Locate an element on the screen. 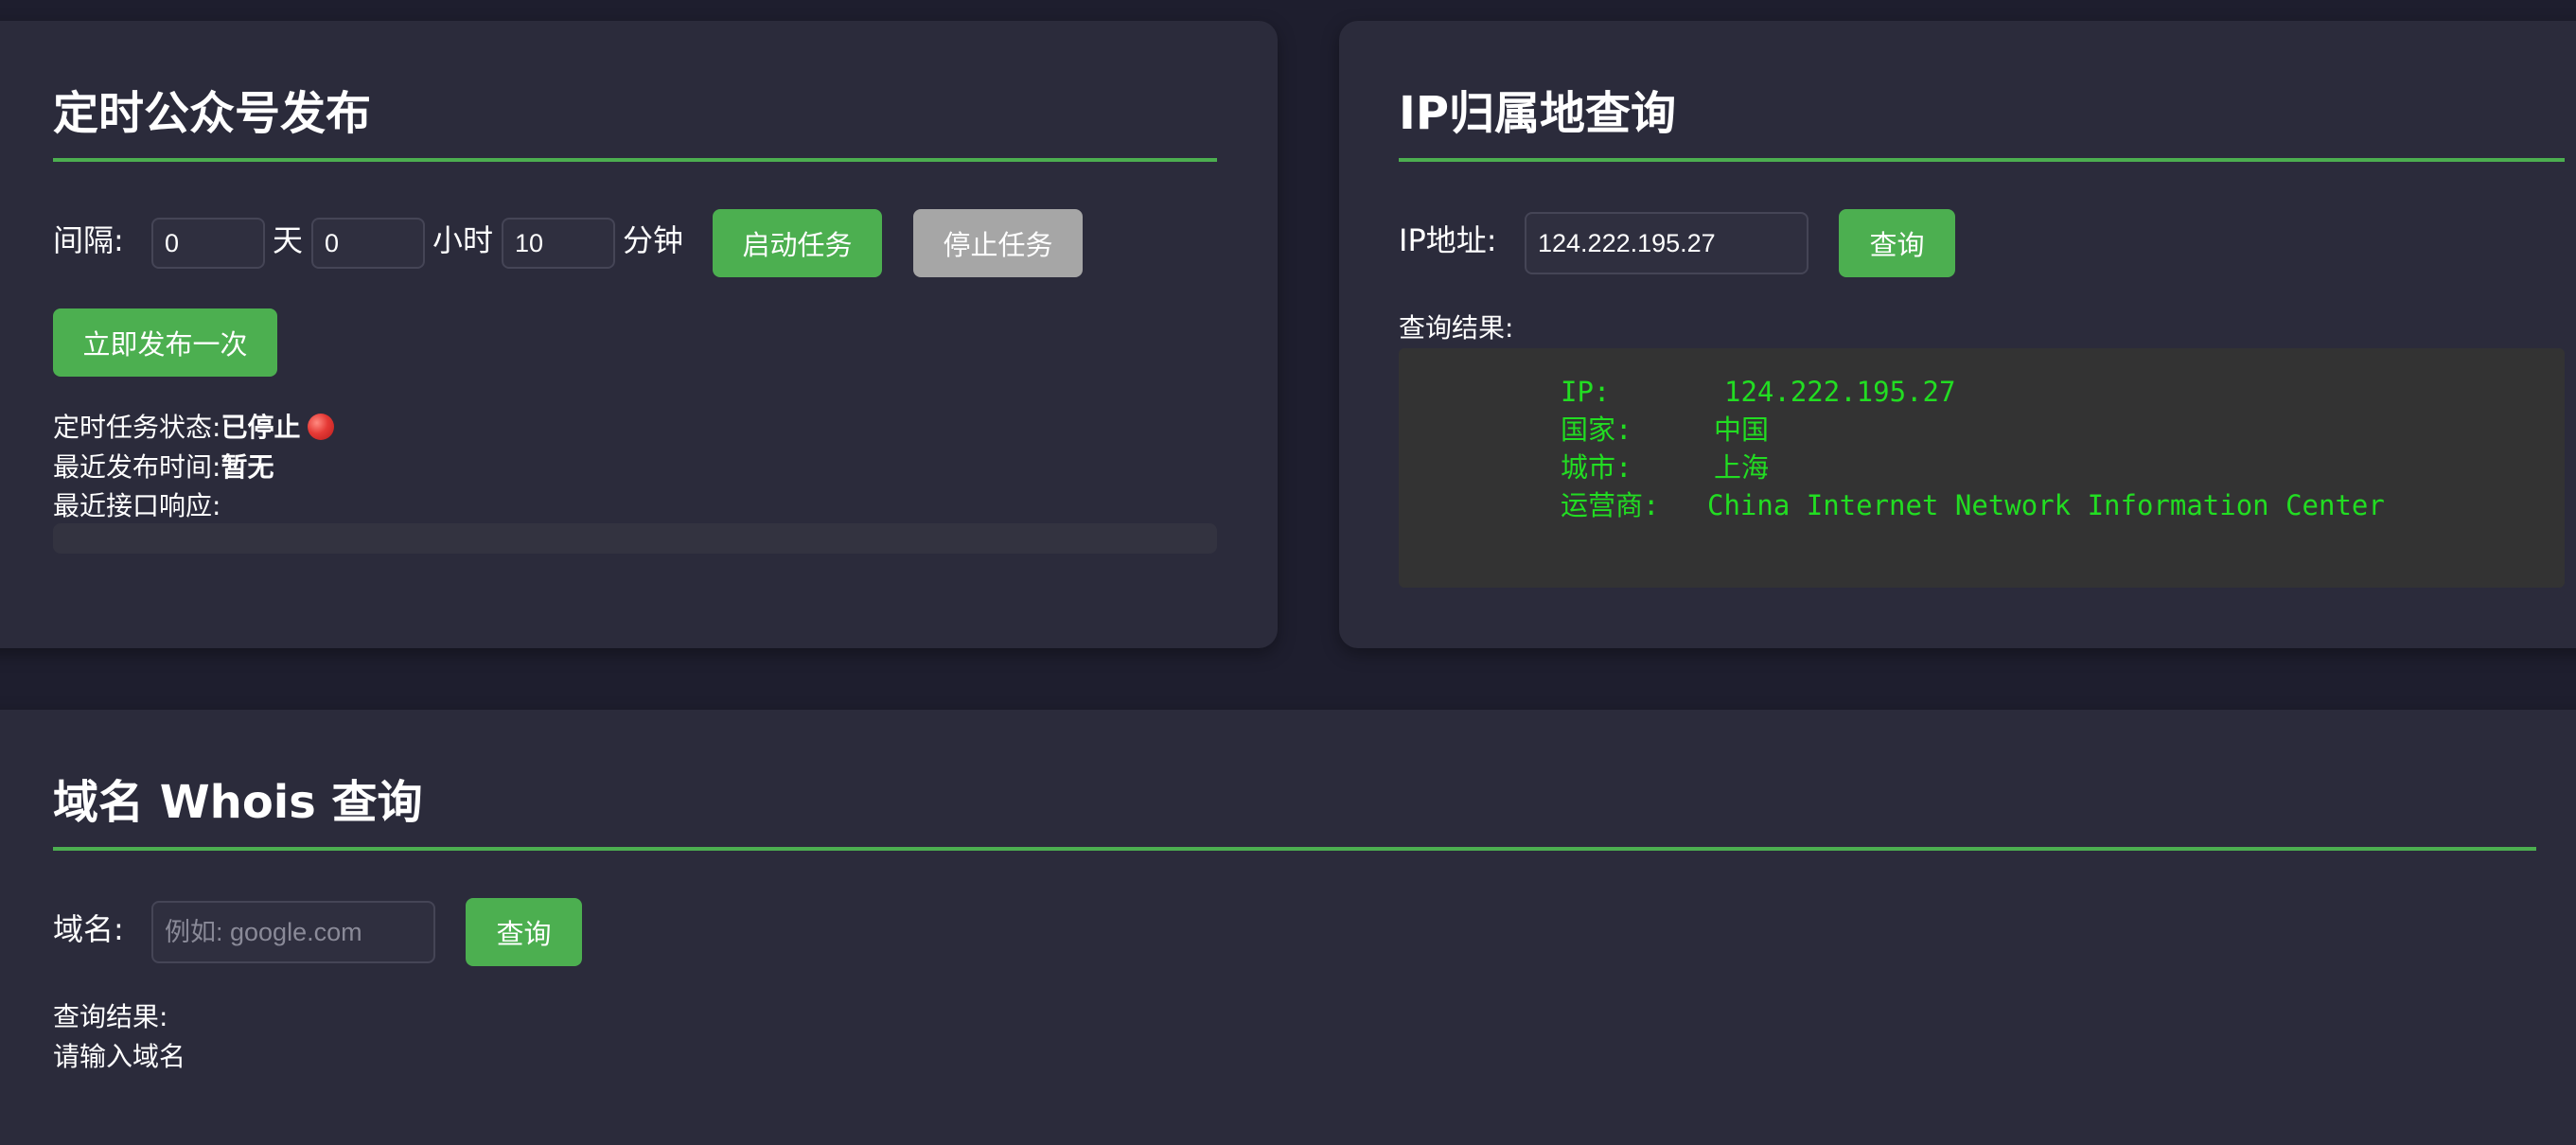 This screenshot has height=1145, width=2576. result-city-value: 上海 is located at coordinates (1742, 467).